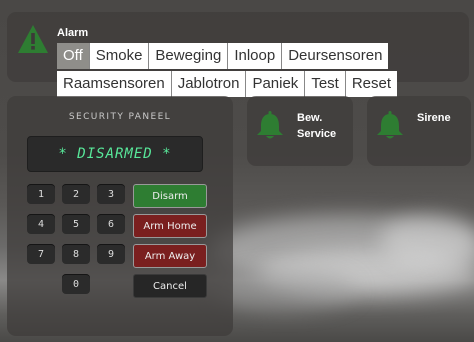 The width and height of the screenshot is (474, 342). I want to click on alarm-mode-deursensoren: Deursensoren, so click(335, 56).